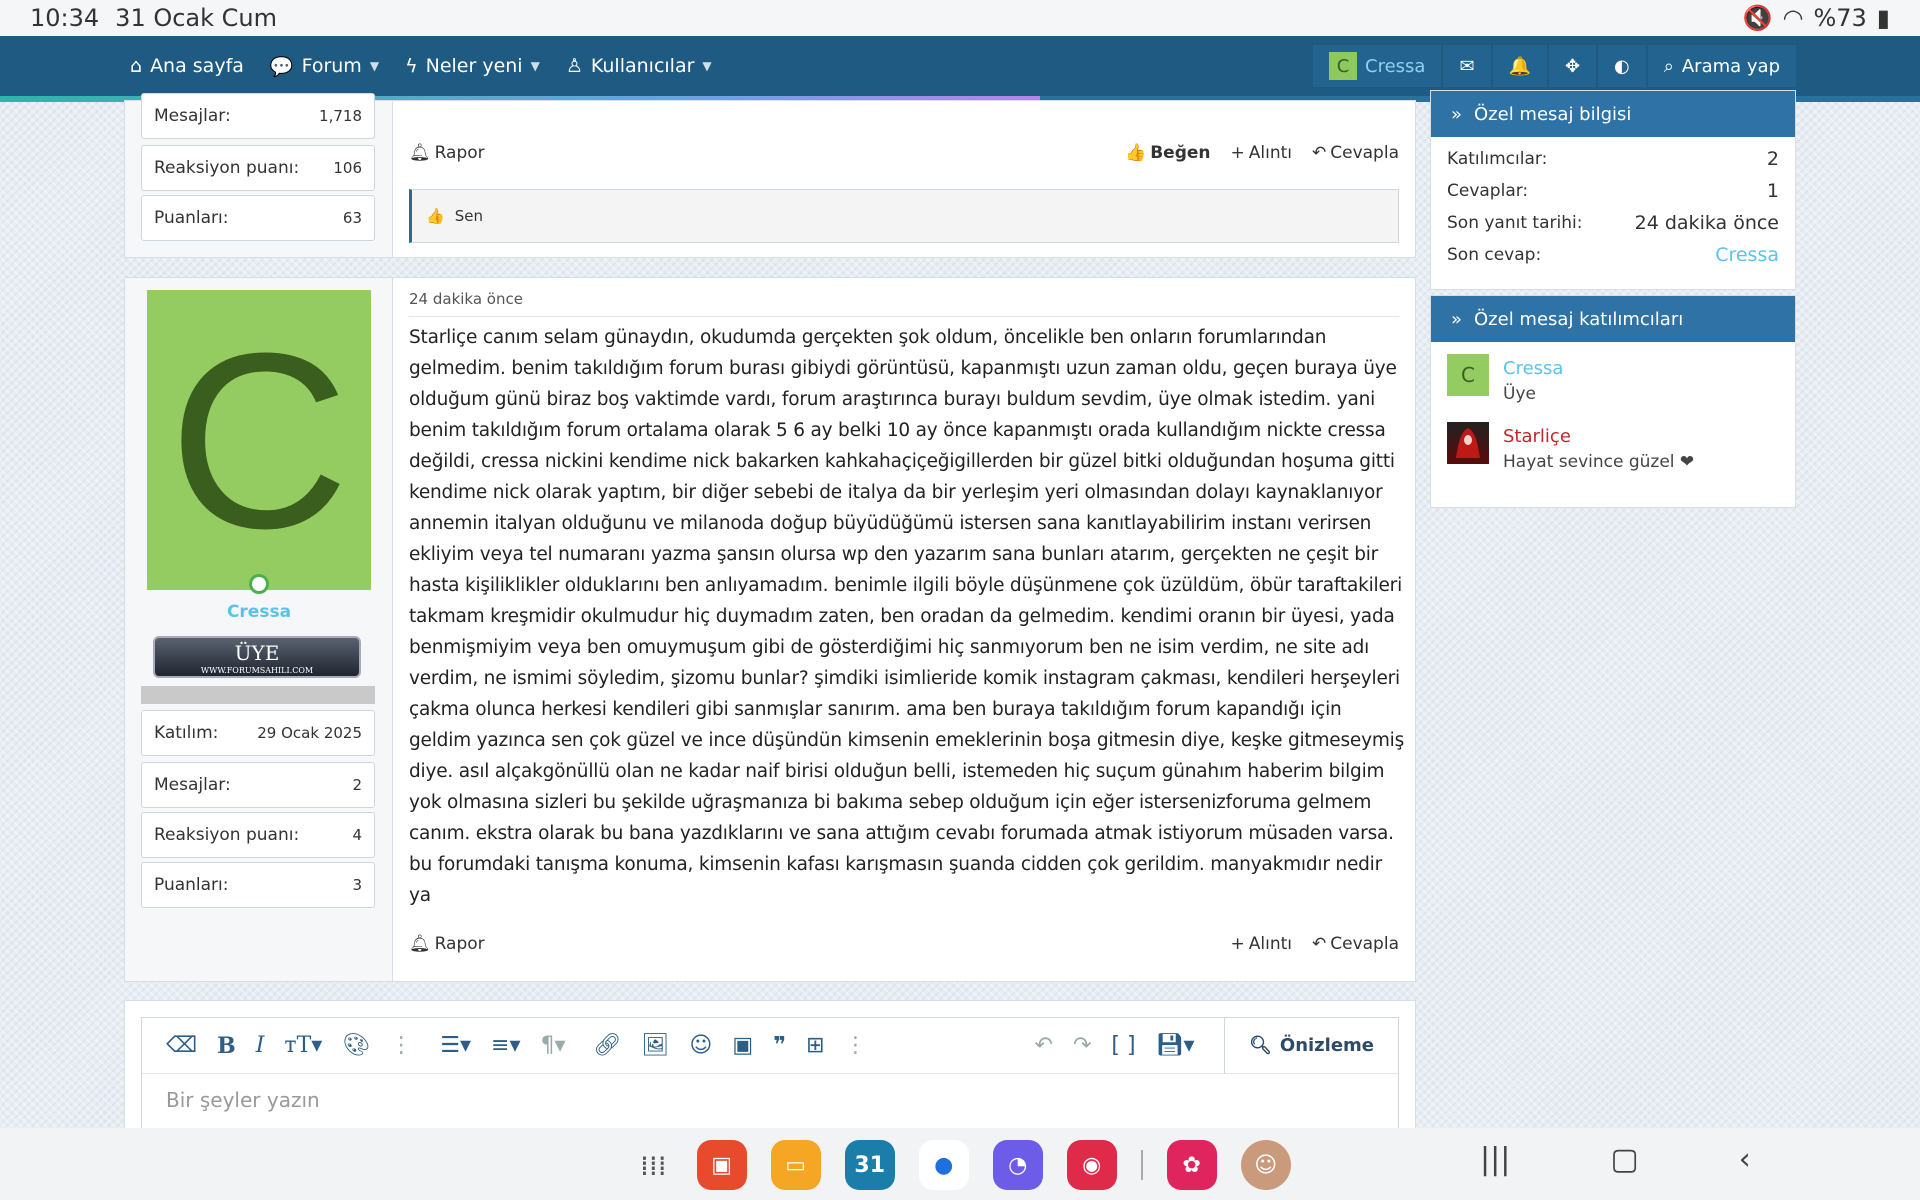 This screenshot has height=1200, width=1920. Describe the element at coordinates (1572, 66) in the screenshot. I see `fullscreen-button: ✥` at that location.